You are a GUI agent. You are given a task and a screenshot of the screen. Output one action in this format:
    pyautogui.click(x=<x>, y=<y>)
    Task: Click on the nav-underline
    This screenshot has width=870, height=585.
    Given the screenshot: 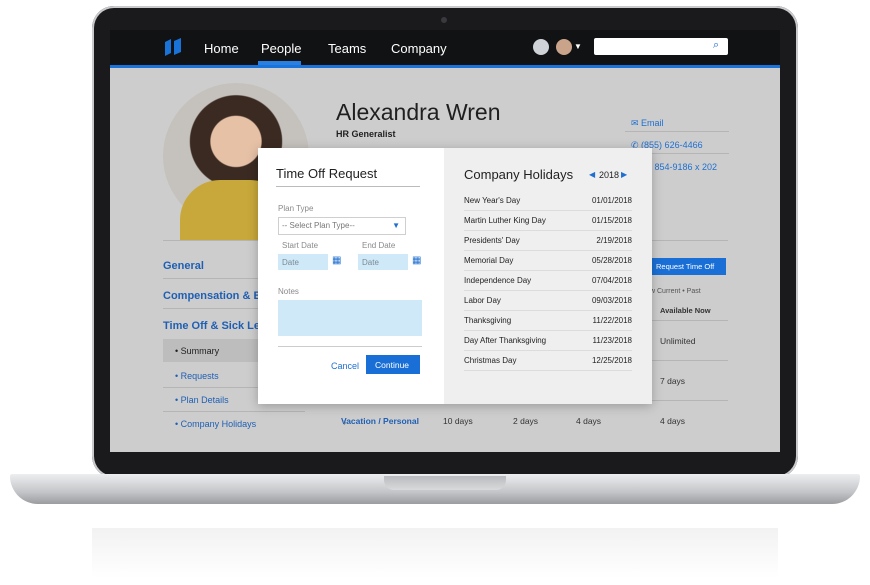 What is the action you would take?
    pyautogui.click(x=445, y=66)
    